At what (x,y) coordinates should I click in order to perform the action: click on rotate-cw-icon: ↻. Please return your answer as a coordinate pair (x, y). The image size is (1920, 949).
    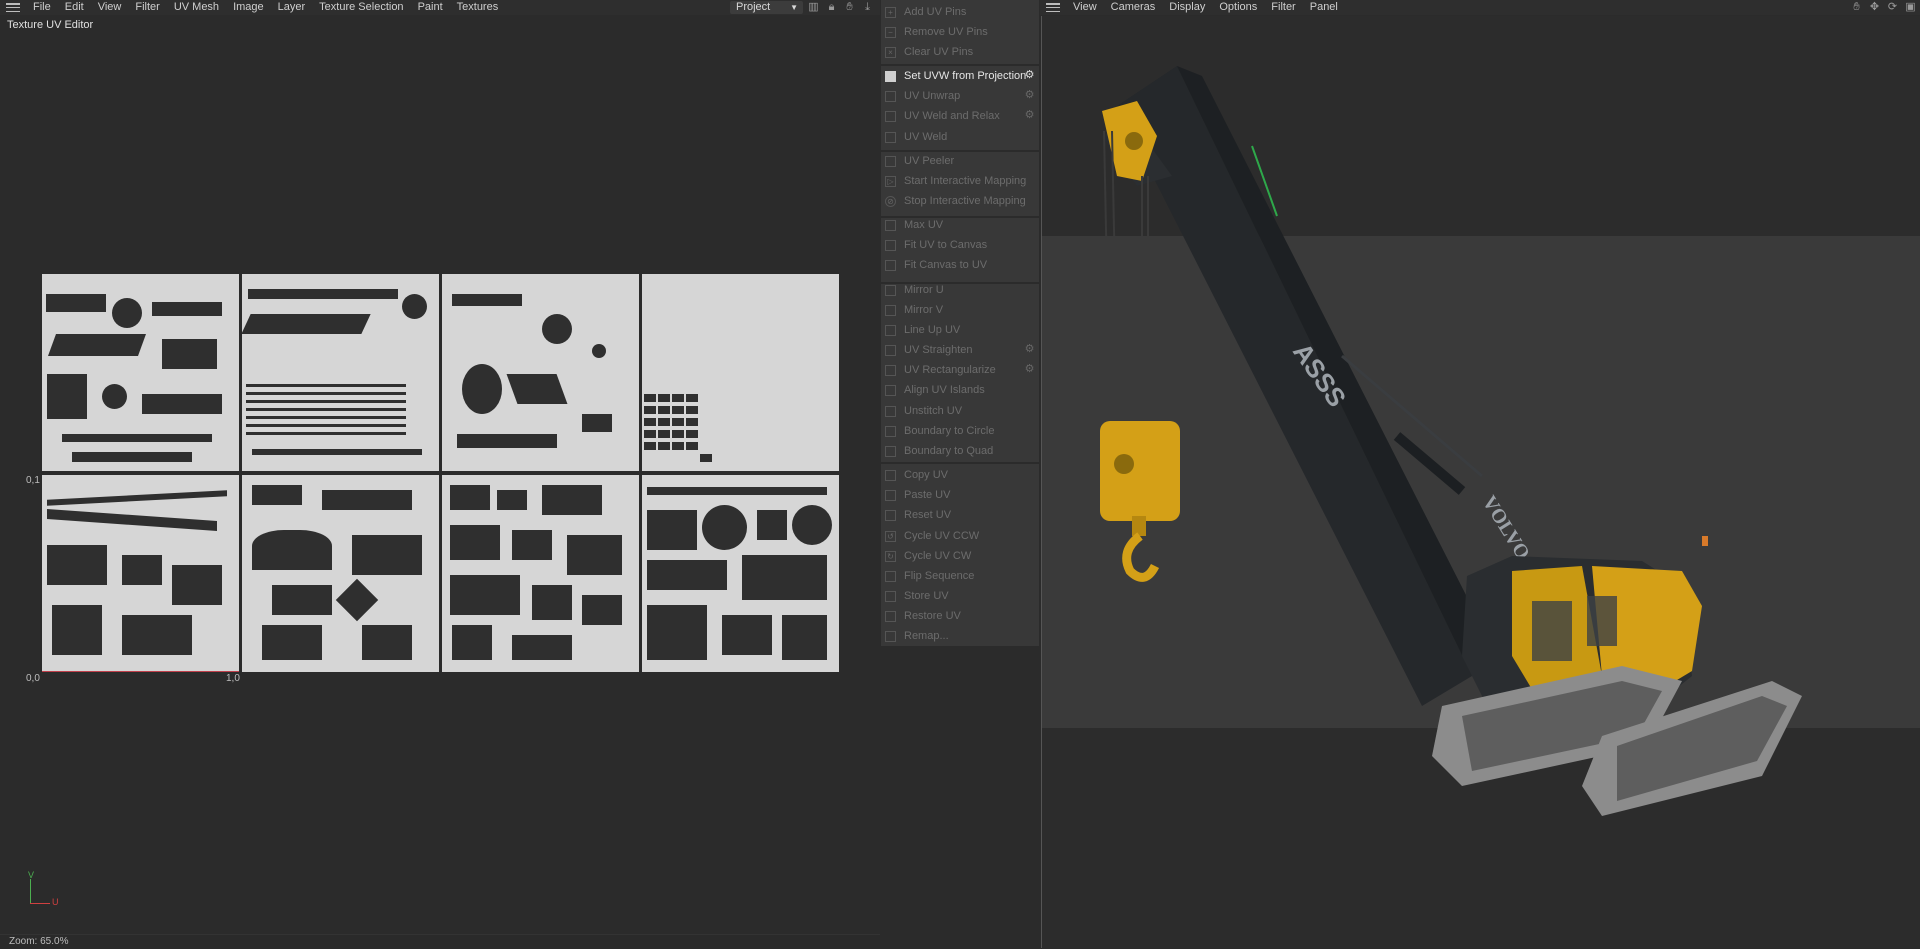
    Looking at the image, I should click on (890, 556).